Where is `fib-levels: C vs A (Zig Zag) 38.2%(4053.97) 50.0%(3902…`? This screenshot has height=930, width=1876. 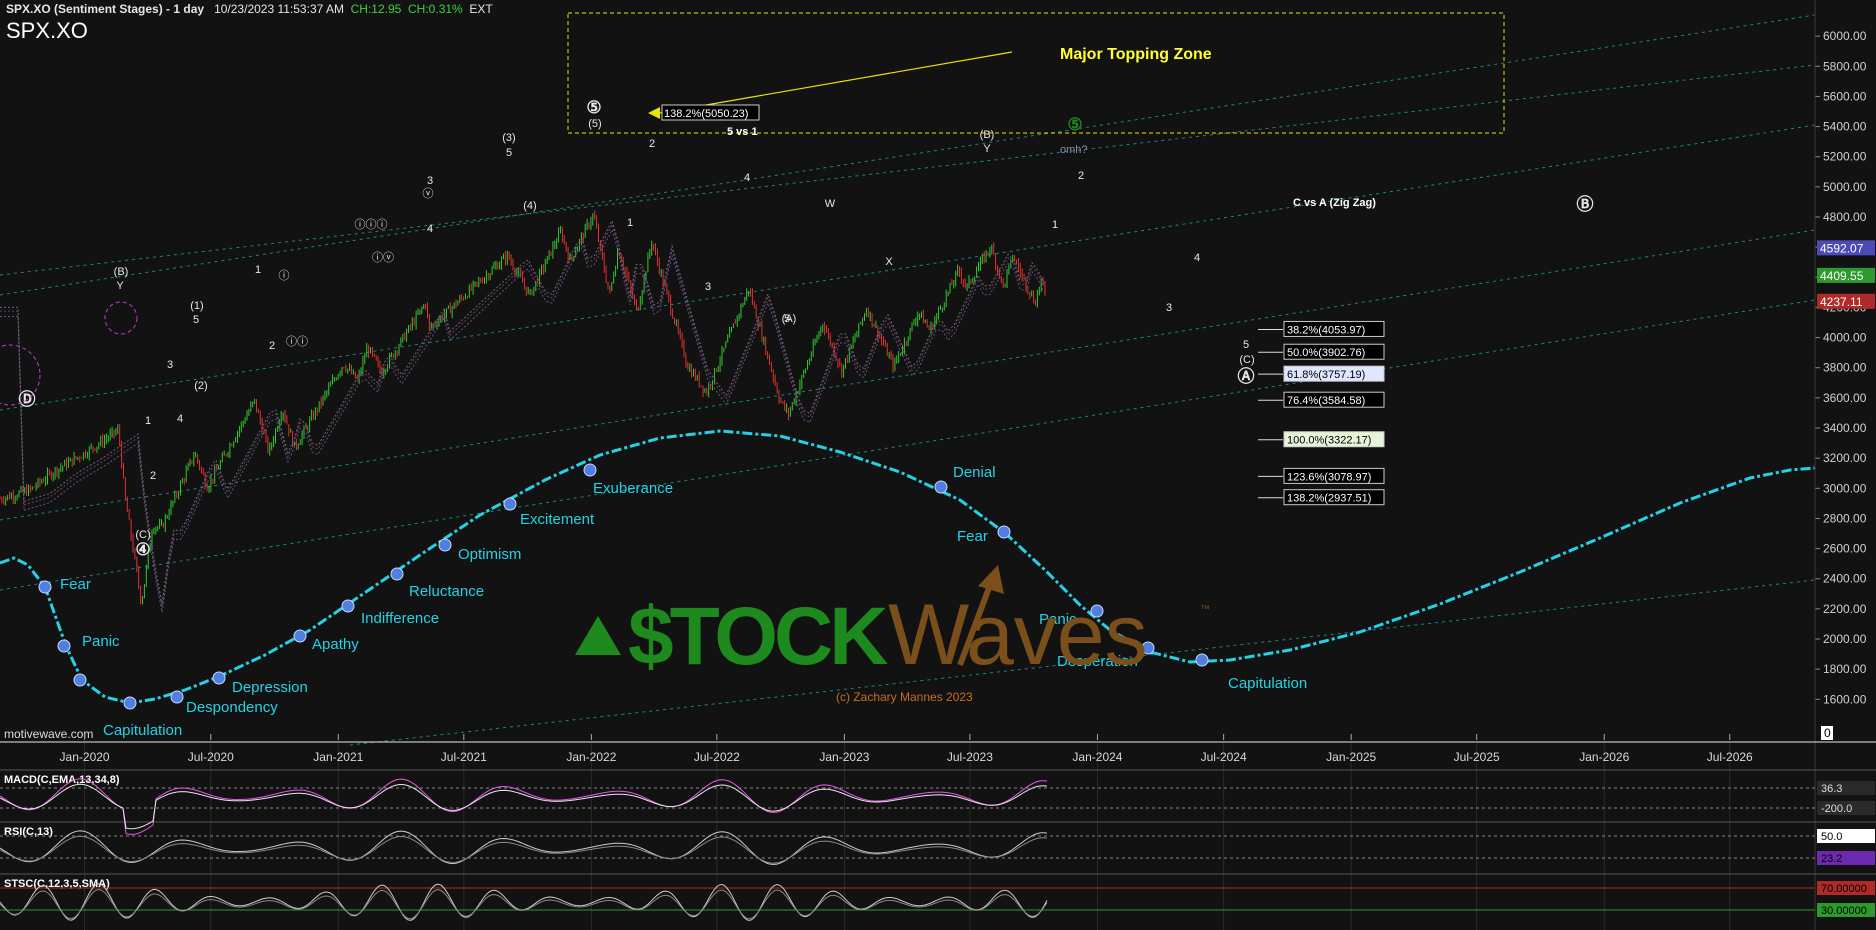
fib-levels: C vs A (Zig Zag) 38.2%(4053.97) 50.0%(3902… is located at coordinates (1321, 351).